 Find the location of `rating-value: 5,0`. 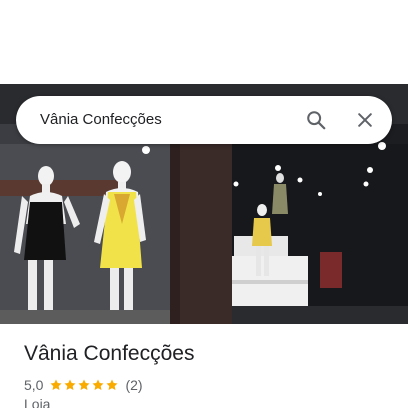

rating-value: 5,0 is located at coordinates (34, 385).